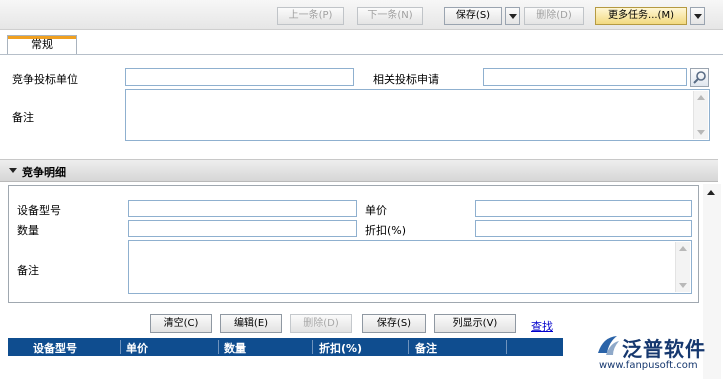 Image resolution: width=723 pixels, height=379 pixels. Describe the element at coordinates (608, 345) in the screenshot. I see `logo-mark-icon` at that location.